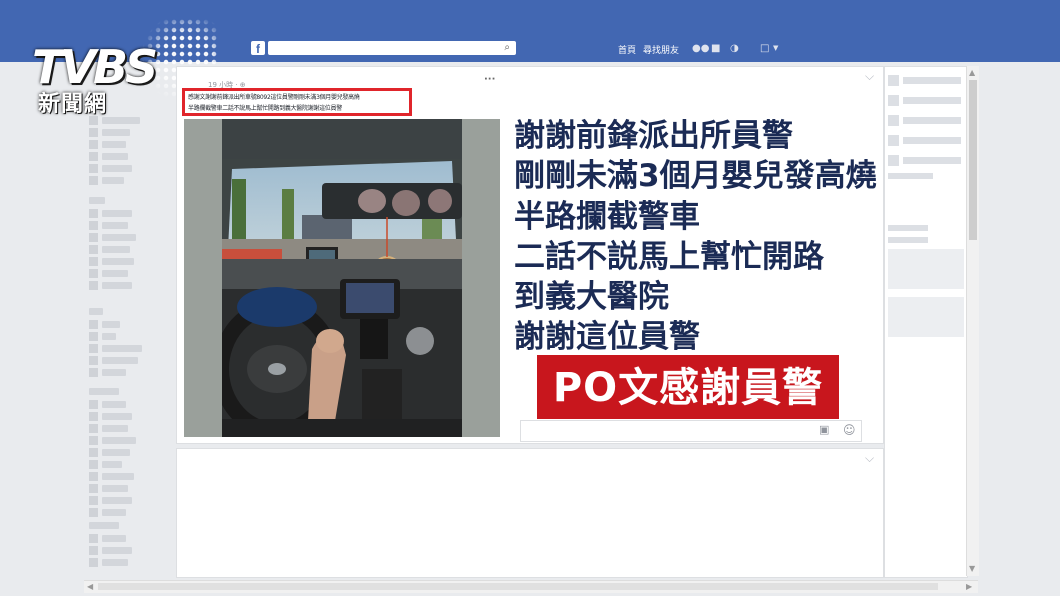 This screenshot has width=1060, height=596. Describe the element at coordinates (700, 48) in the screenshot. I see `friends-icon: ●●` at that location.